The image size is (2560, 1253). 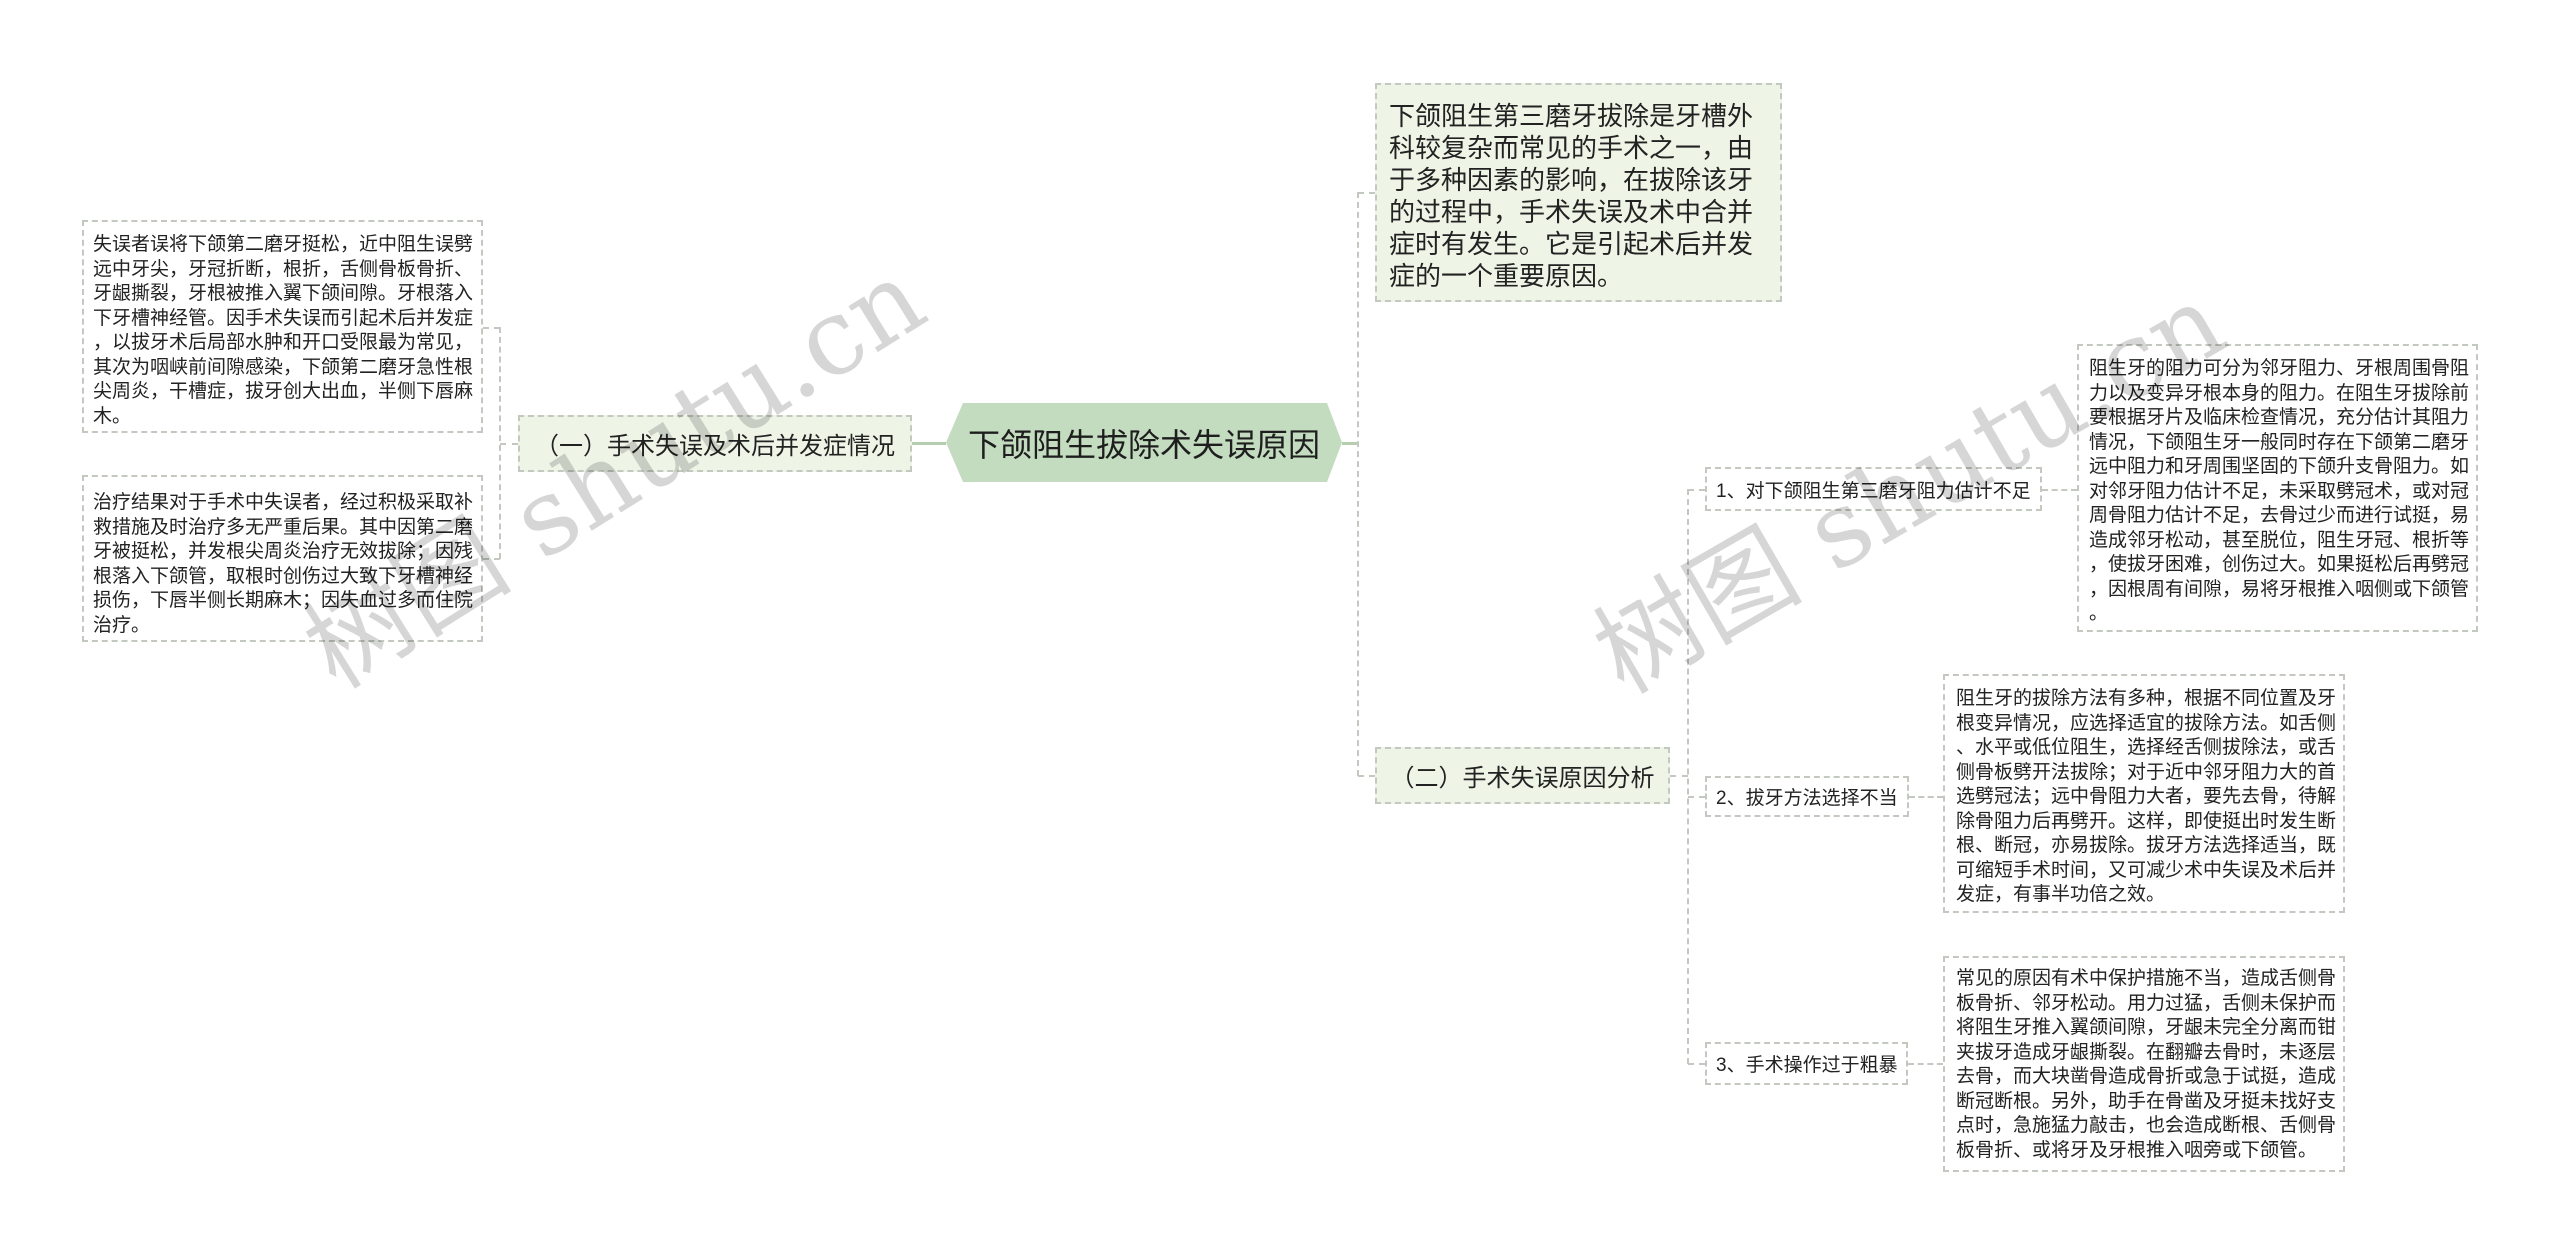 I want to click on root-topic: 下颌阻生拔除术失误原因, so click(x=1144, y=442).